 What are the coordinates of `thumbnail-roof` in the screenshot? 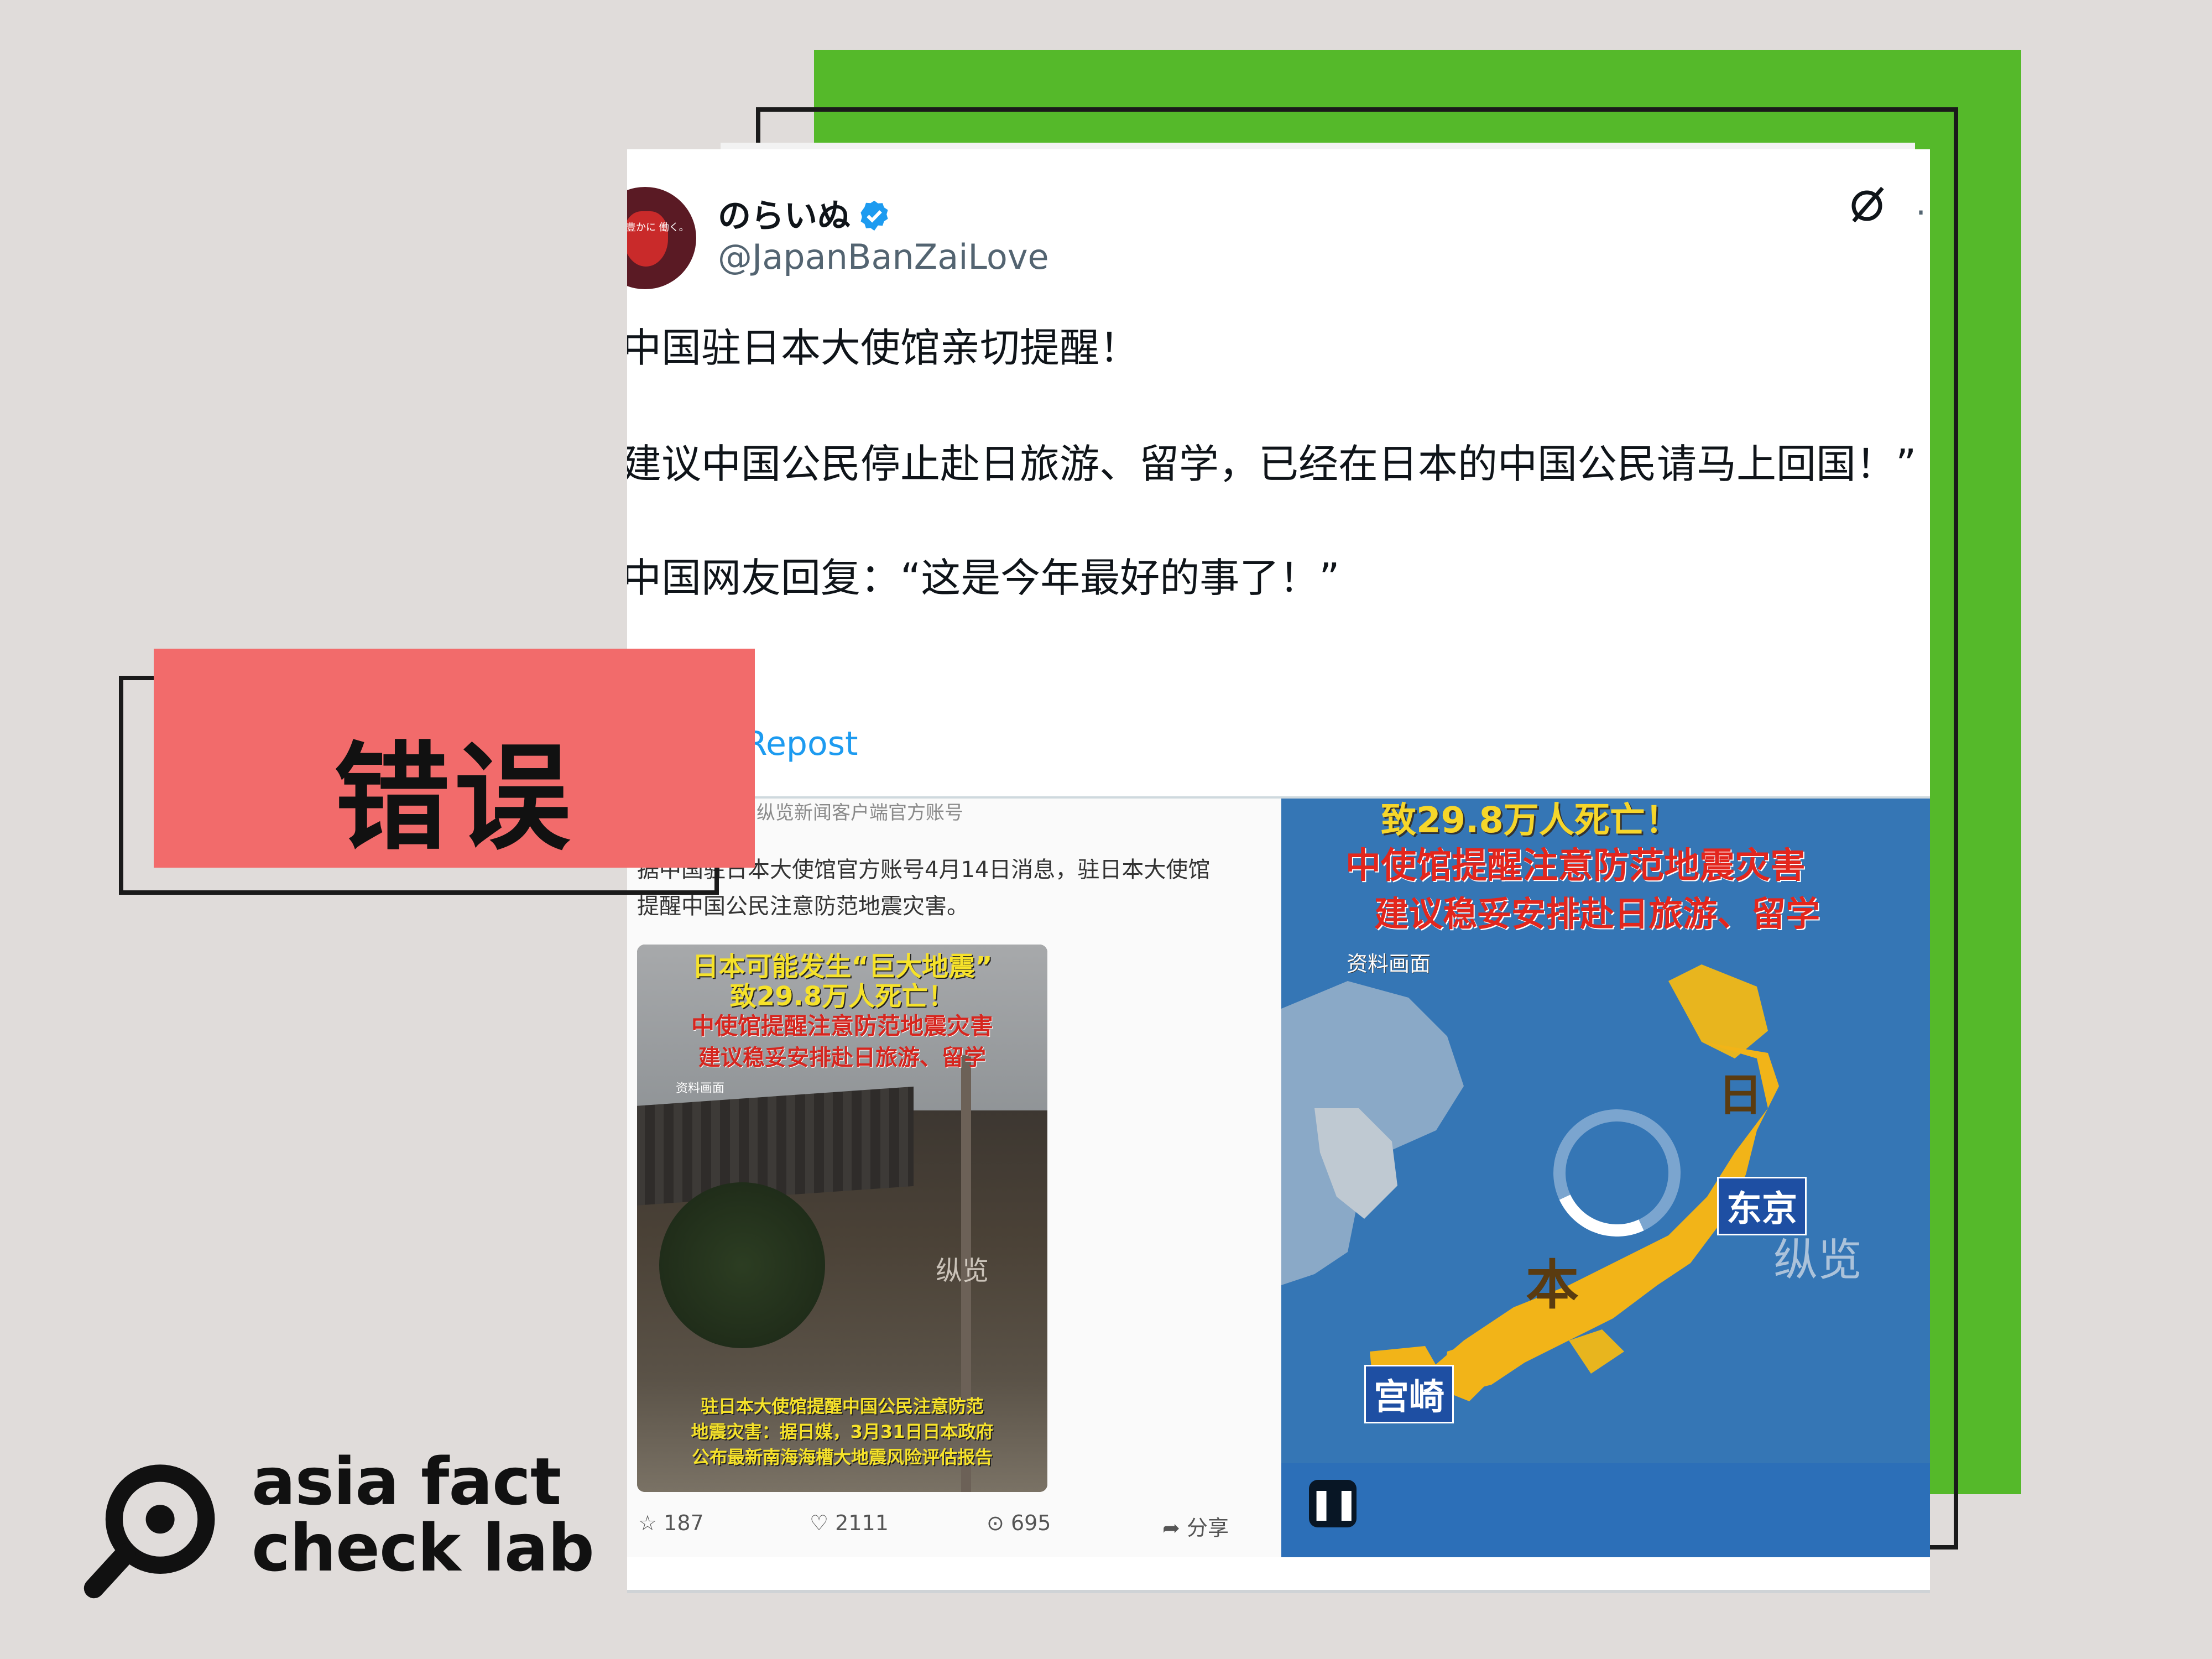 It's located at (776, 1146).